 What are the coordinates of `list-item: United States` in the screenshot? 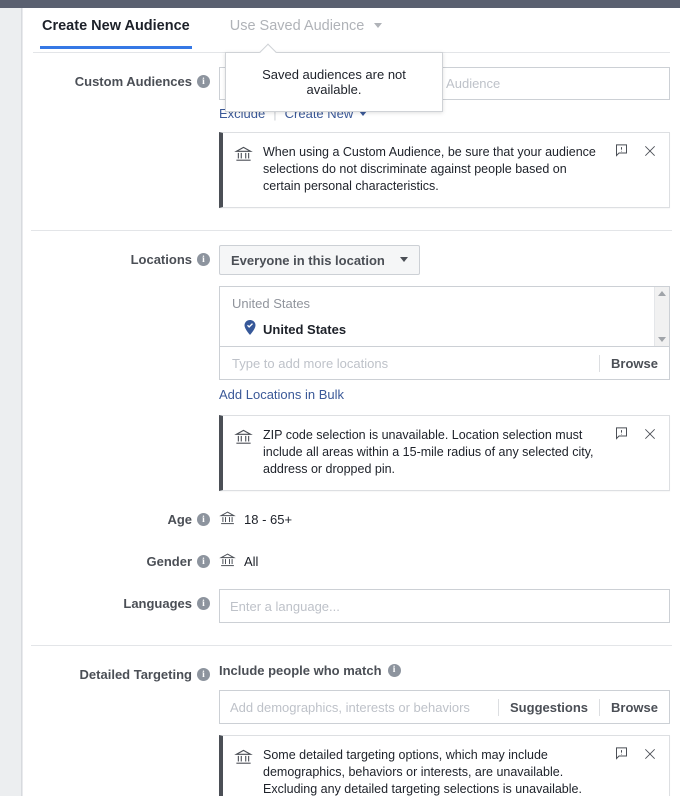 It's located at (444, 329).